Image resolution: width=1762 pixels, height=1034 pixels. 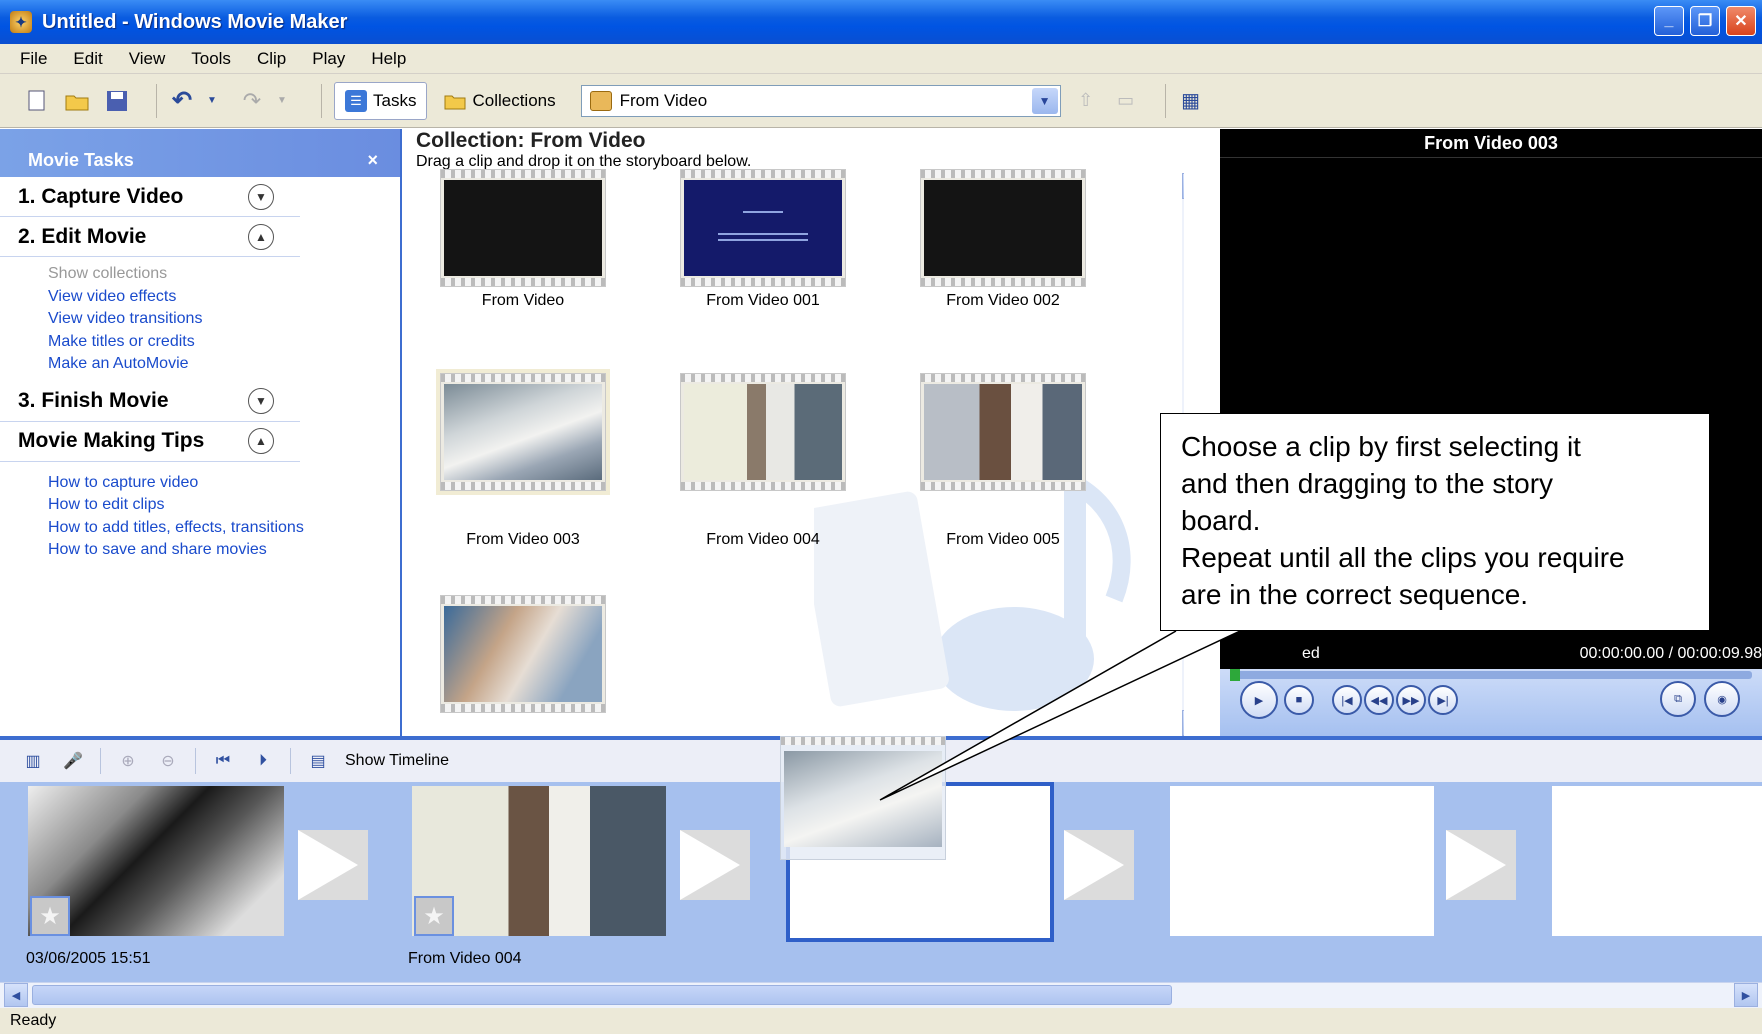 I want to click on menu-tools: Tools, so click(x=211, y=59).